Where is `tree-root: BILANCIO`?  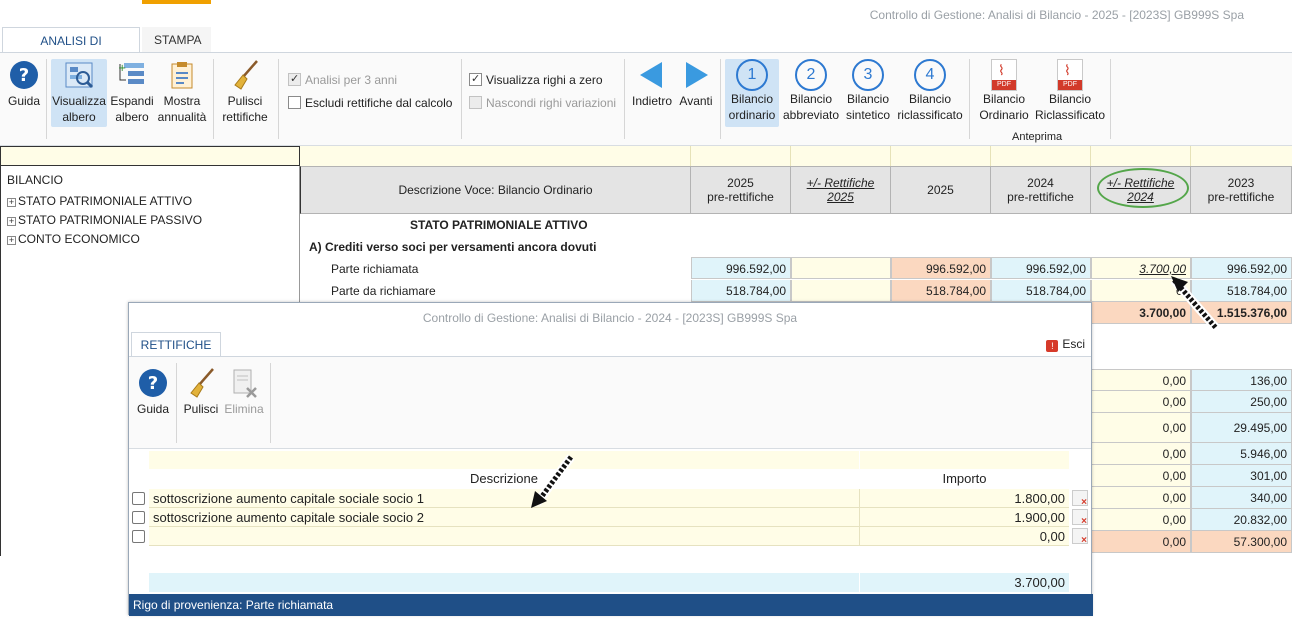 tree-root: BILANCIO is located at coordinates (35, 180).